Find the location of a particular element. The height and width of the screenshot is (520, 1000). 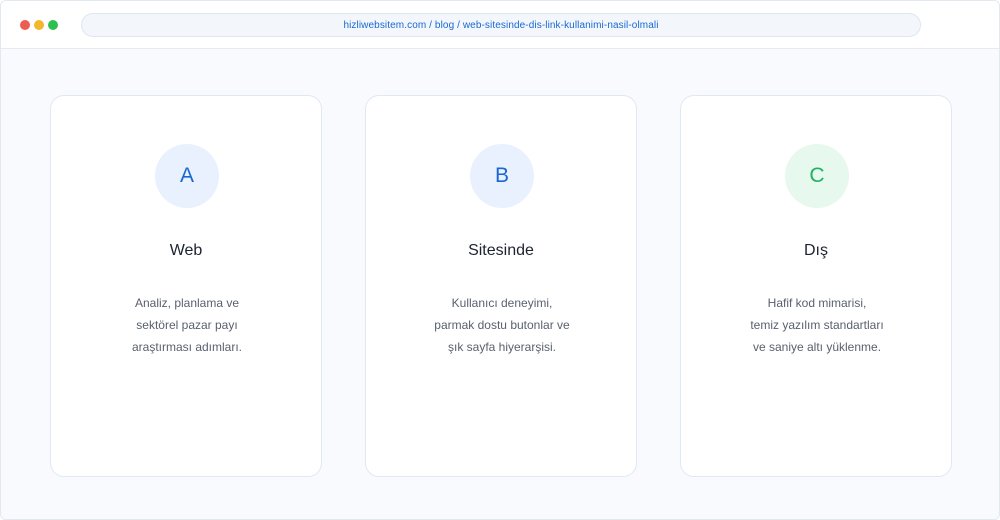

card-letter-badge: C is located at coordinates (817, 176).